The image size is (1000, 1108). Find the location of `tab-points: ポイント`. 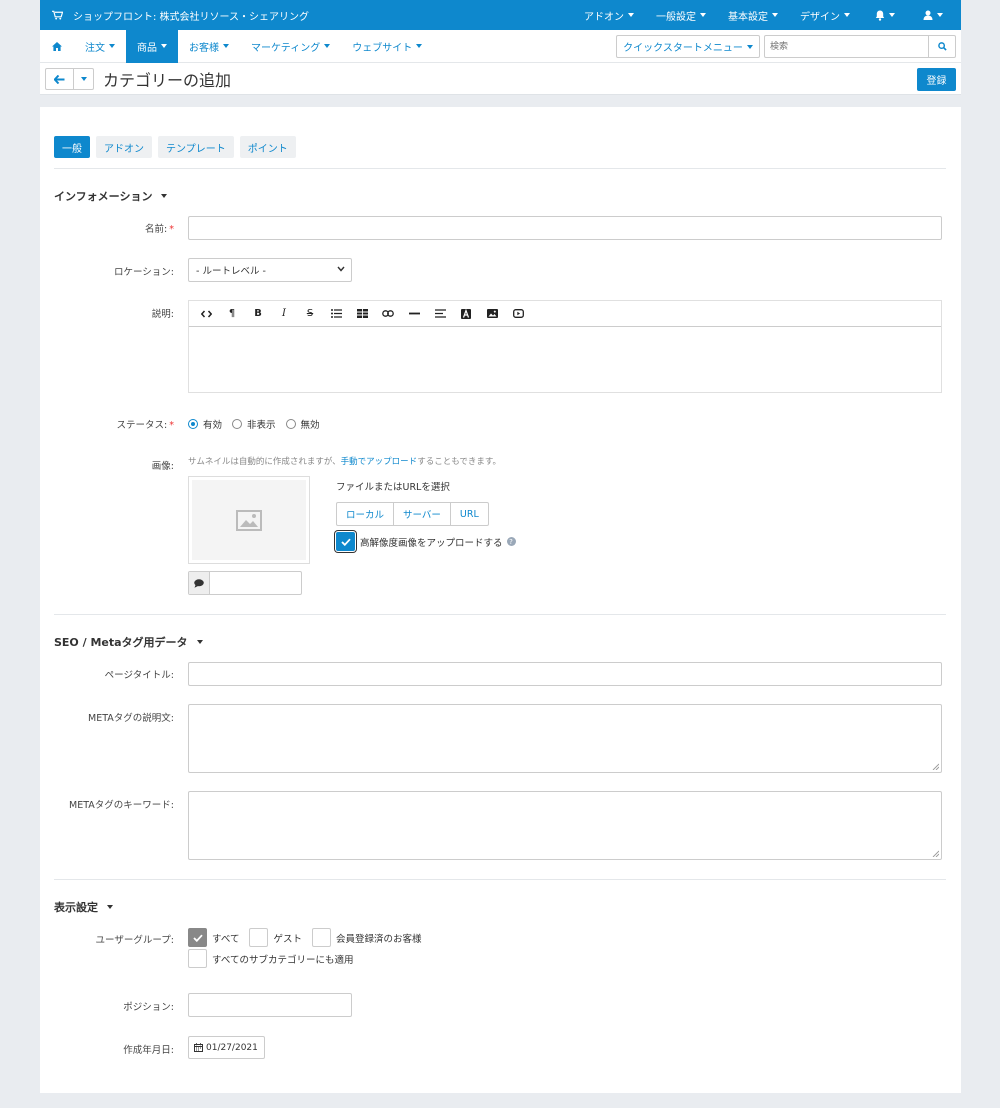

tab-points: ポイント is located at coordinates (267, 147).